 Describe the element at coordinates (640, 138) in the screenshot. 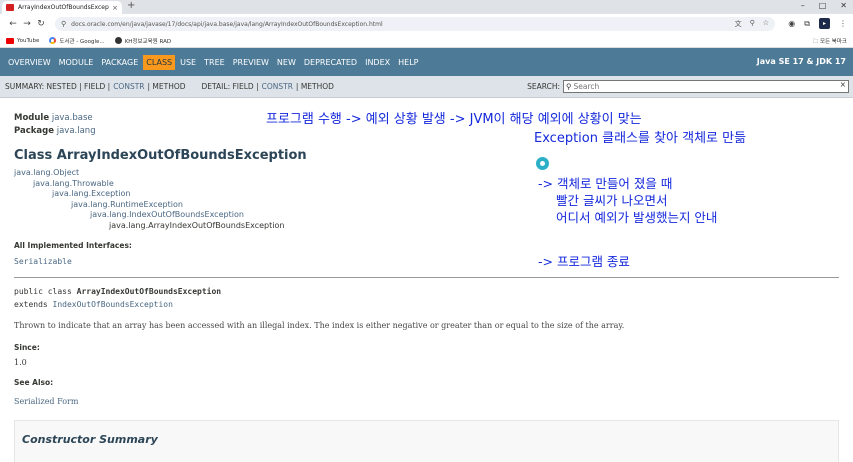

I see `annotation-line-2: Exception 클래스를 찾아 객체로 만듦` at that location.